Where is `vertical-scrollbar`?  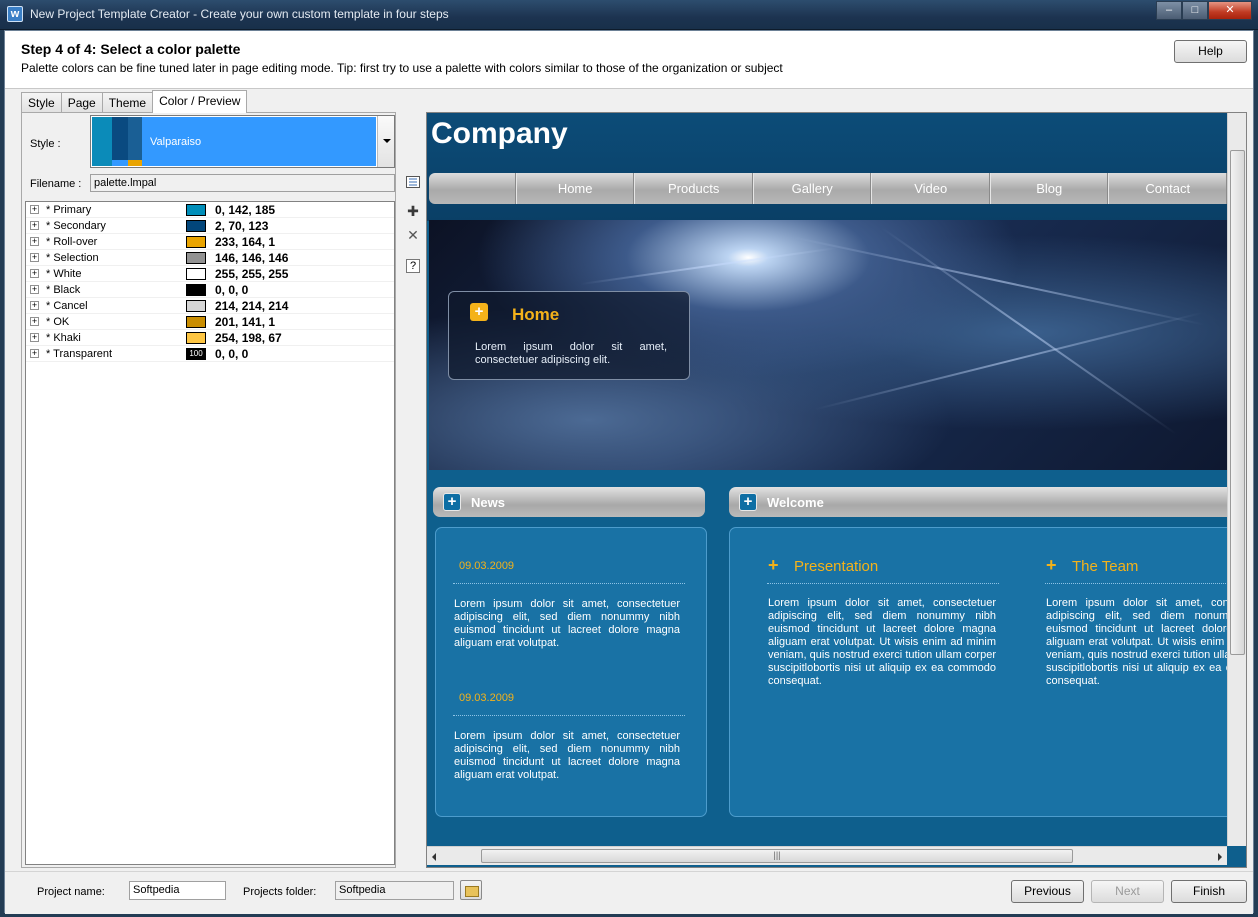
vertical-scrollbar is located at coordinates (1236, 479).